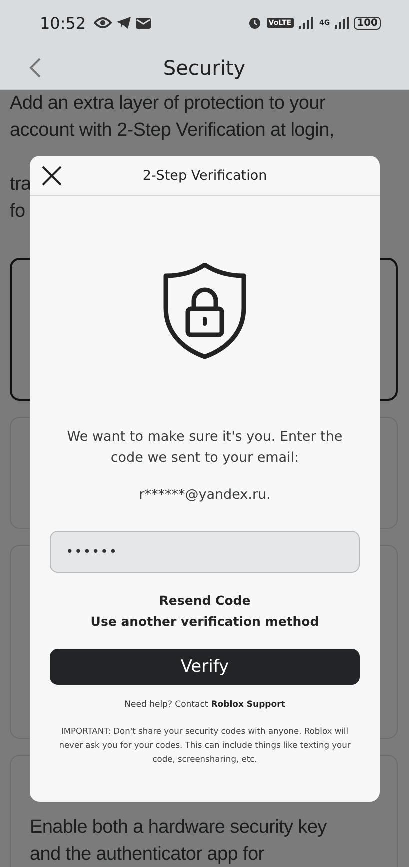  I want to click on chevron-left-icon, so click(35, 68).